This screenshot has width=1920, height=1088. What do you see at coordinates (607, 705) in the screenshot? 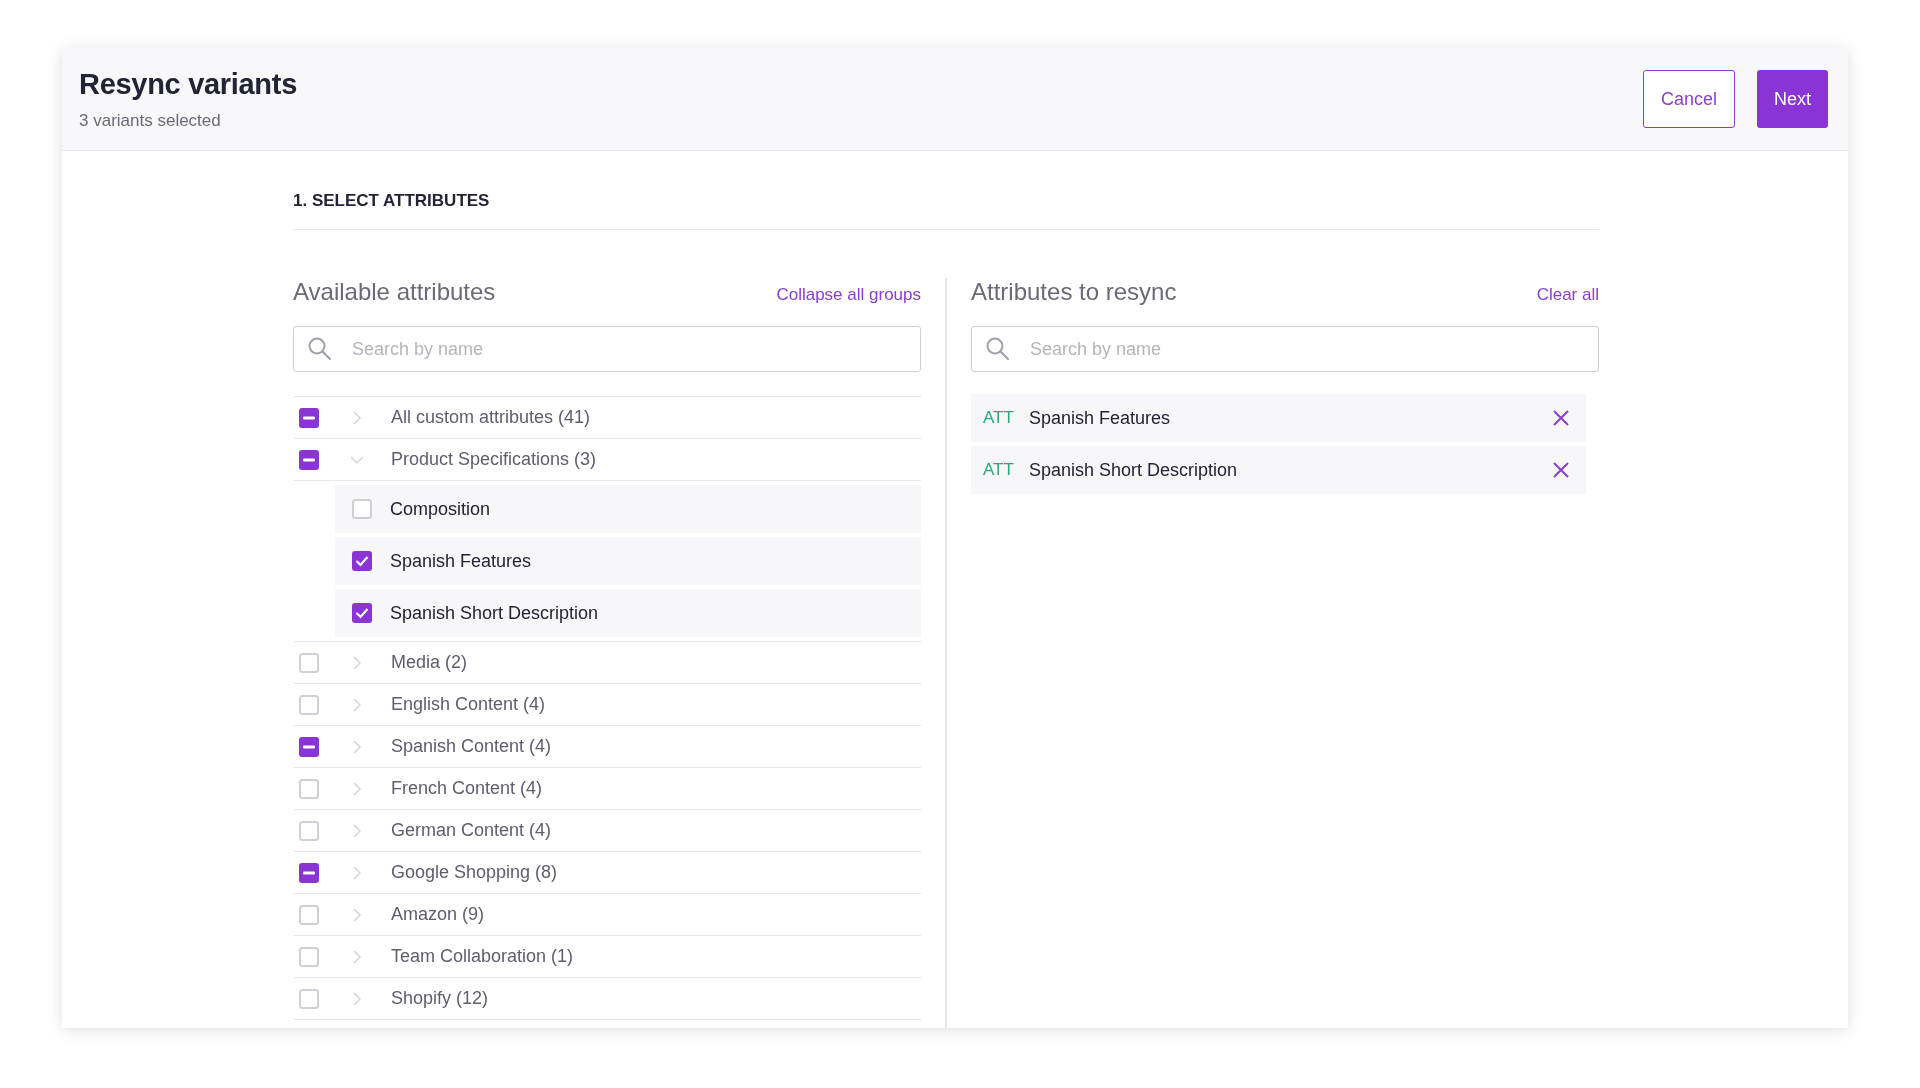
I see `group-row: English Content (4)` at bounding box center [607, 705].